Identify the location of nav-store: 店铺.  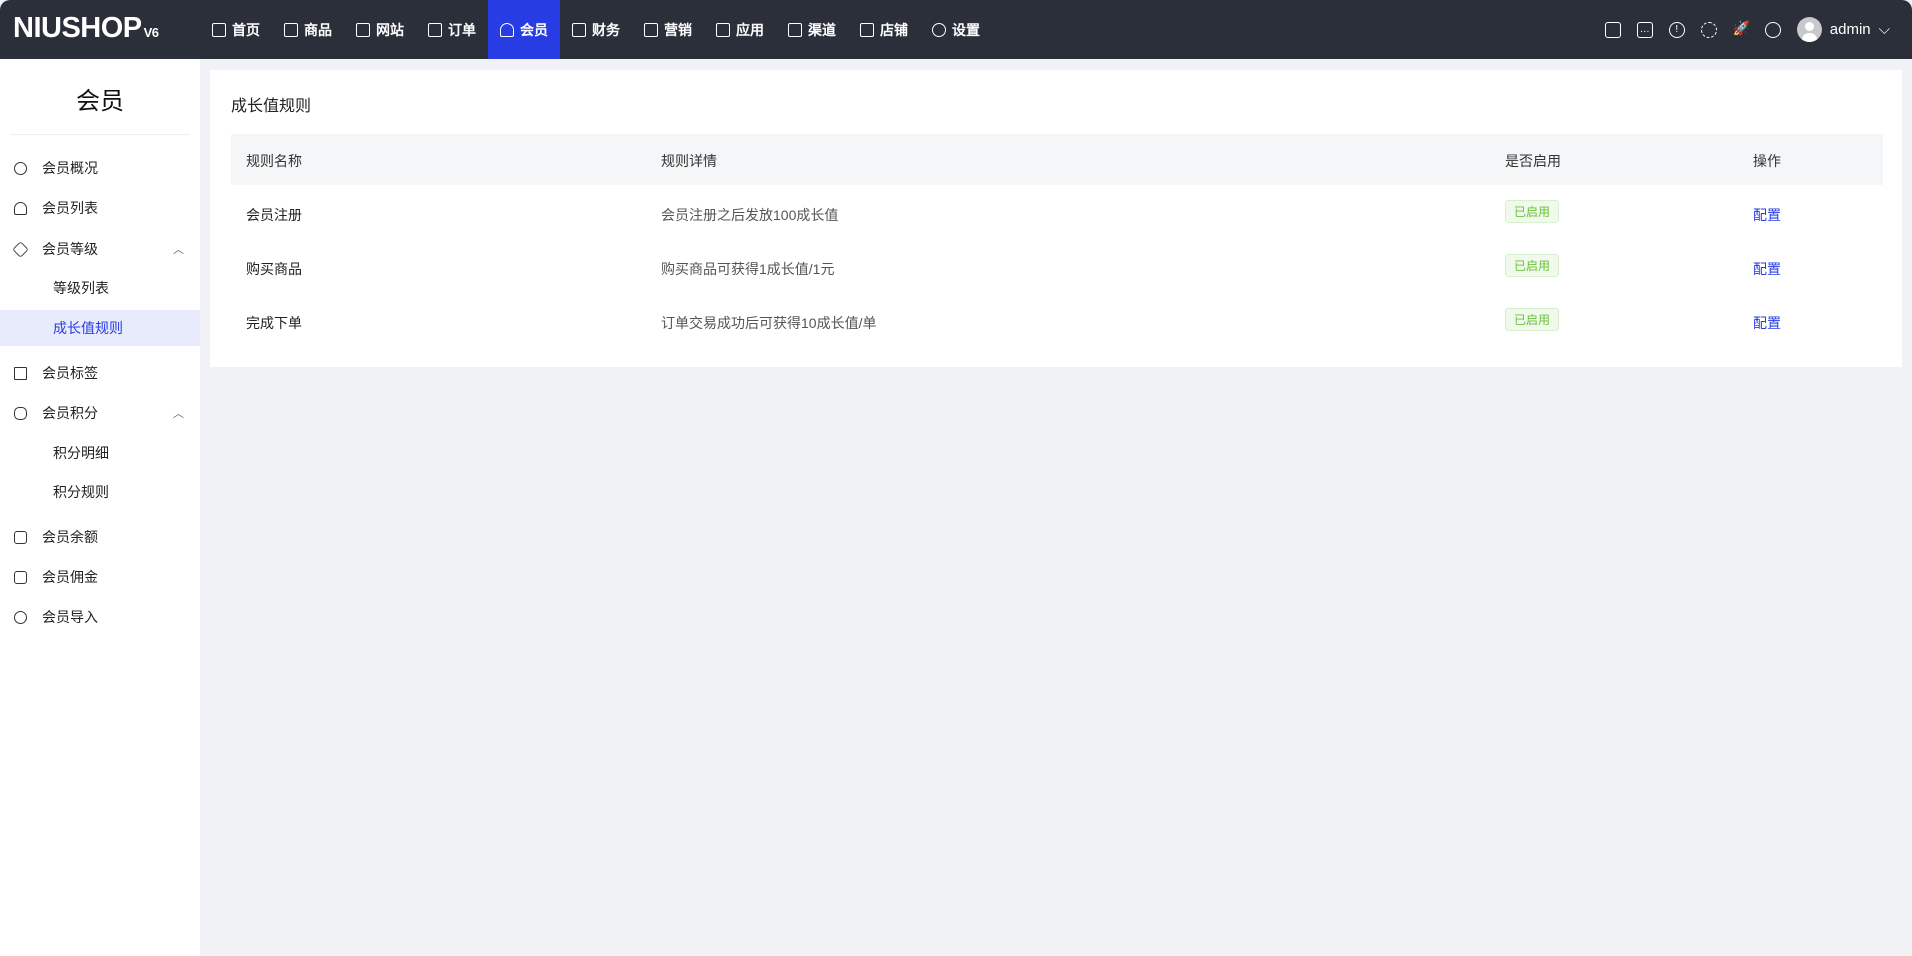
(884, 29).